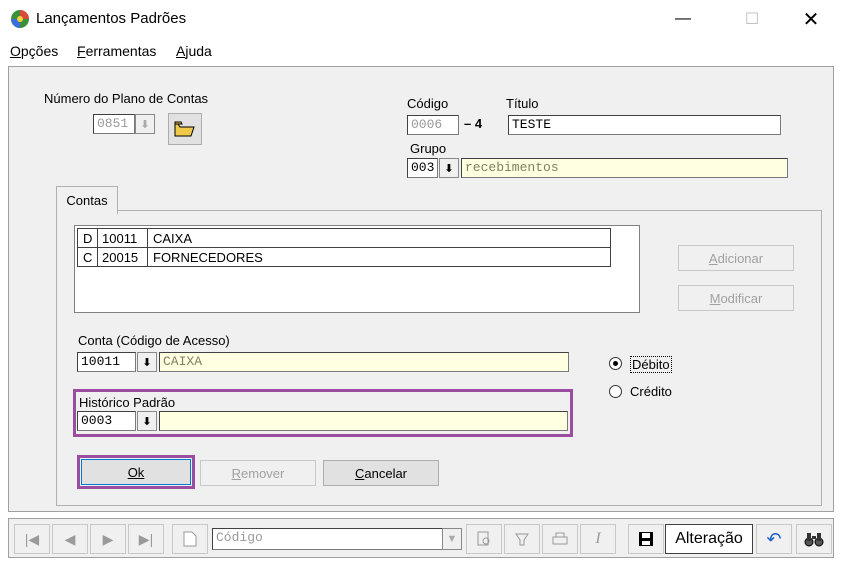  Describe the element at coordinates (736, 298) in the screenshot. I see `modificar-button: Modificar` at that location.